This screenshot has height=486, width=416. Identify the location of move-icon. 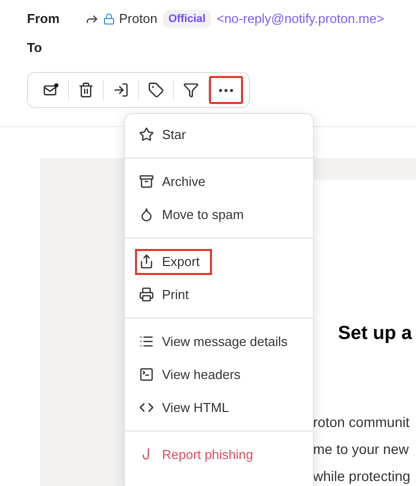
(121, 90).